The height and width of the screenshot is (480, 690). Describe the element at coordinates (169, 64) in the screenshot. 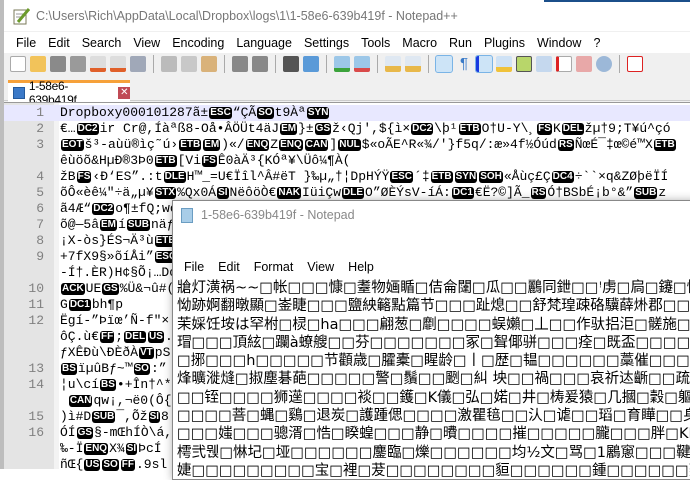

I see `cut-icon` at that location.